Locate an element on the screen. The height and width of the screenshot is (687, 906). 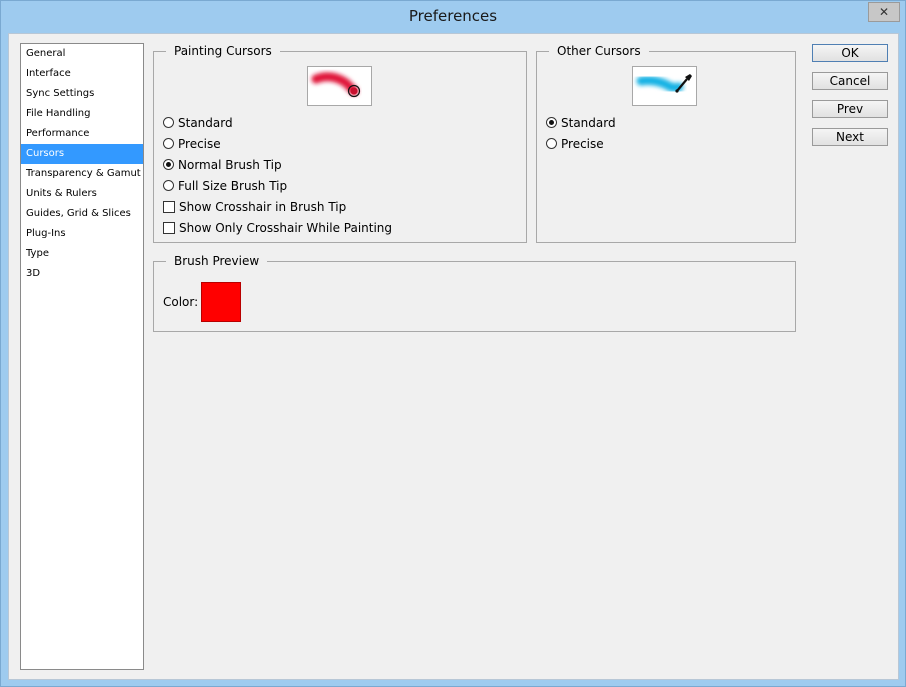
painting-full-size-brush-tip-radio is located at coordinates (168, 185).